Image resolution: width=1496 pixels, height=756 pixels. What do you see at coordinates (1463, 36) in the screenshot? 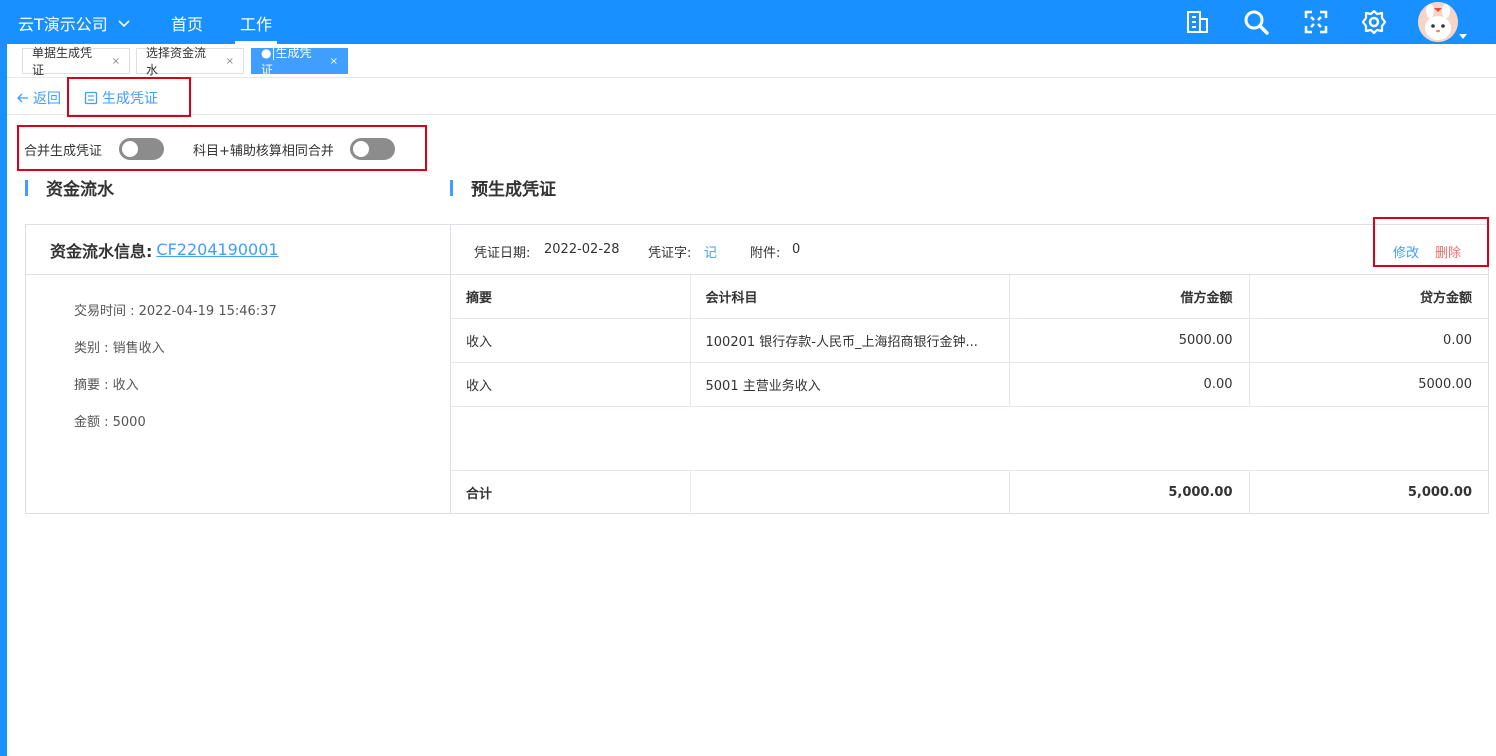
I see `caret-down-icon` at bounding box center [1463, 36].